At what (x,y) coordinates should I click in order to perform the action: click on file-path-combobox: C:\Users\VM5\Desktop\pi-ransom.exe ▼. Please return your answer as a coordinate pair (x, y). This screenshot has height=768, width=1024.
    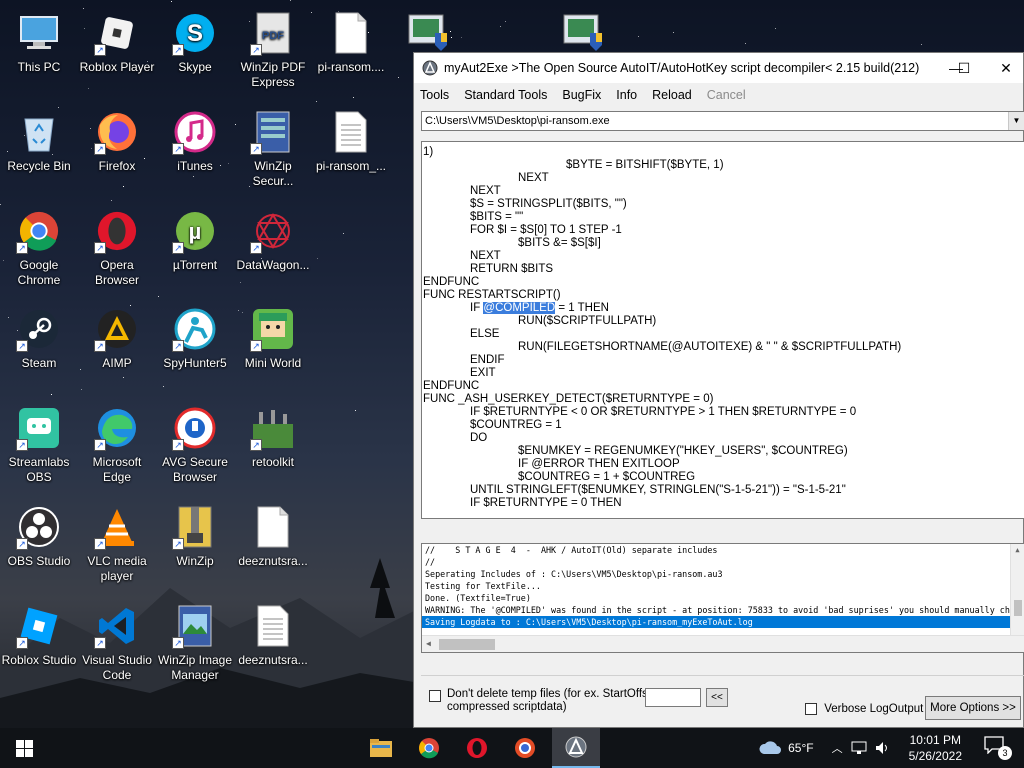
    Looking at the image, I should click on (722, 121).